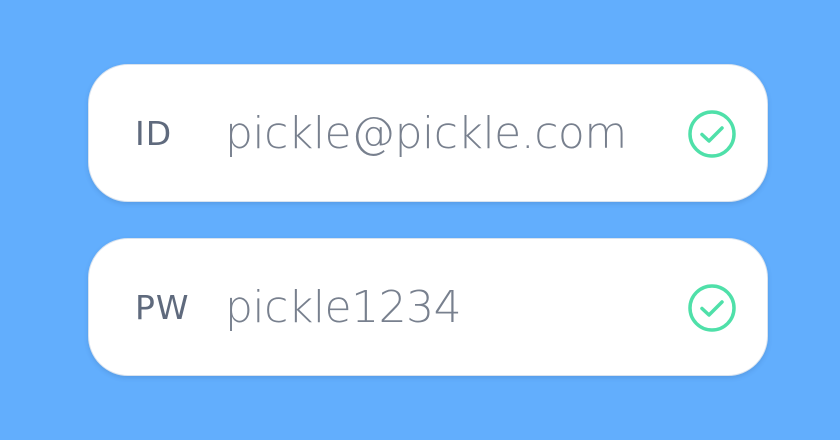  What do you see at coordinates (343, 307) in the screenshot?
I see `password-input: pickle1234` at bounding box center [343, 307].